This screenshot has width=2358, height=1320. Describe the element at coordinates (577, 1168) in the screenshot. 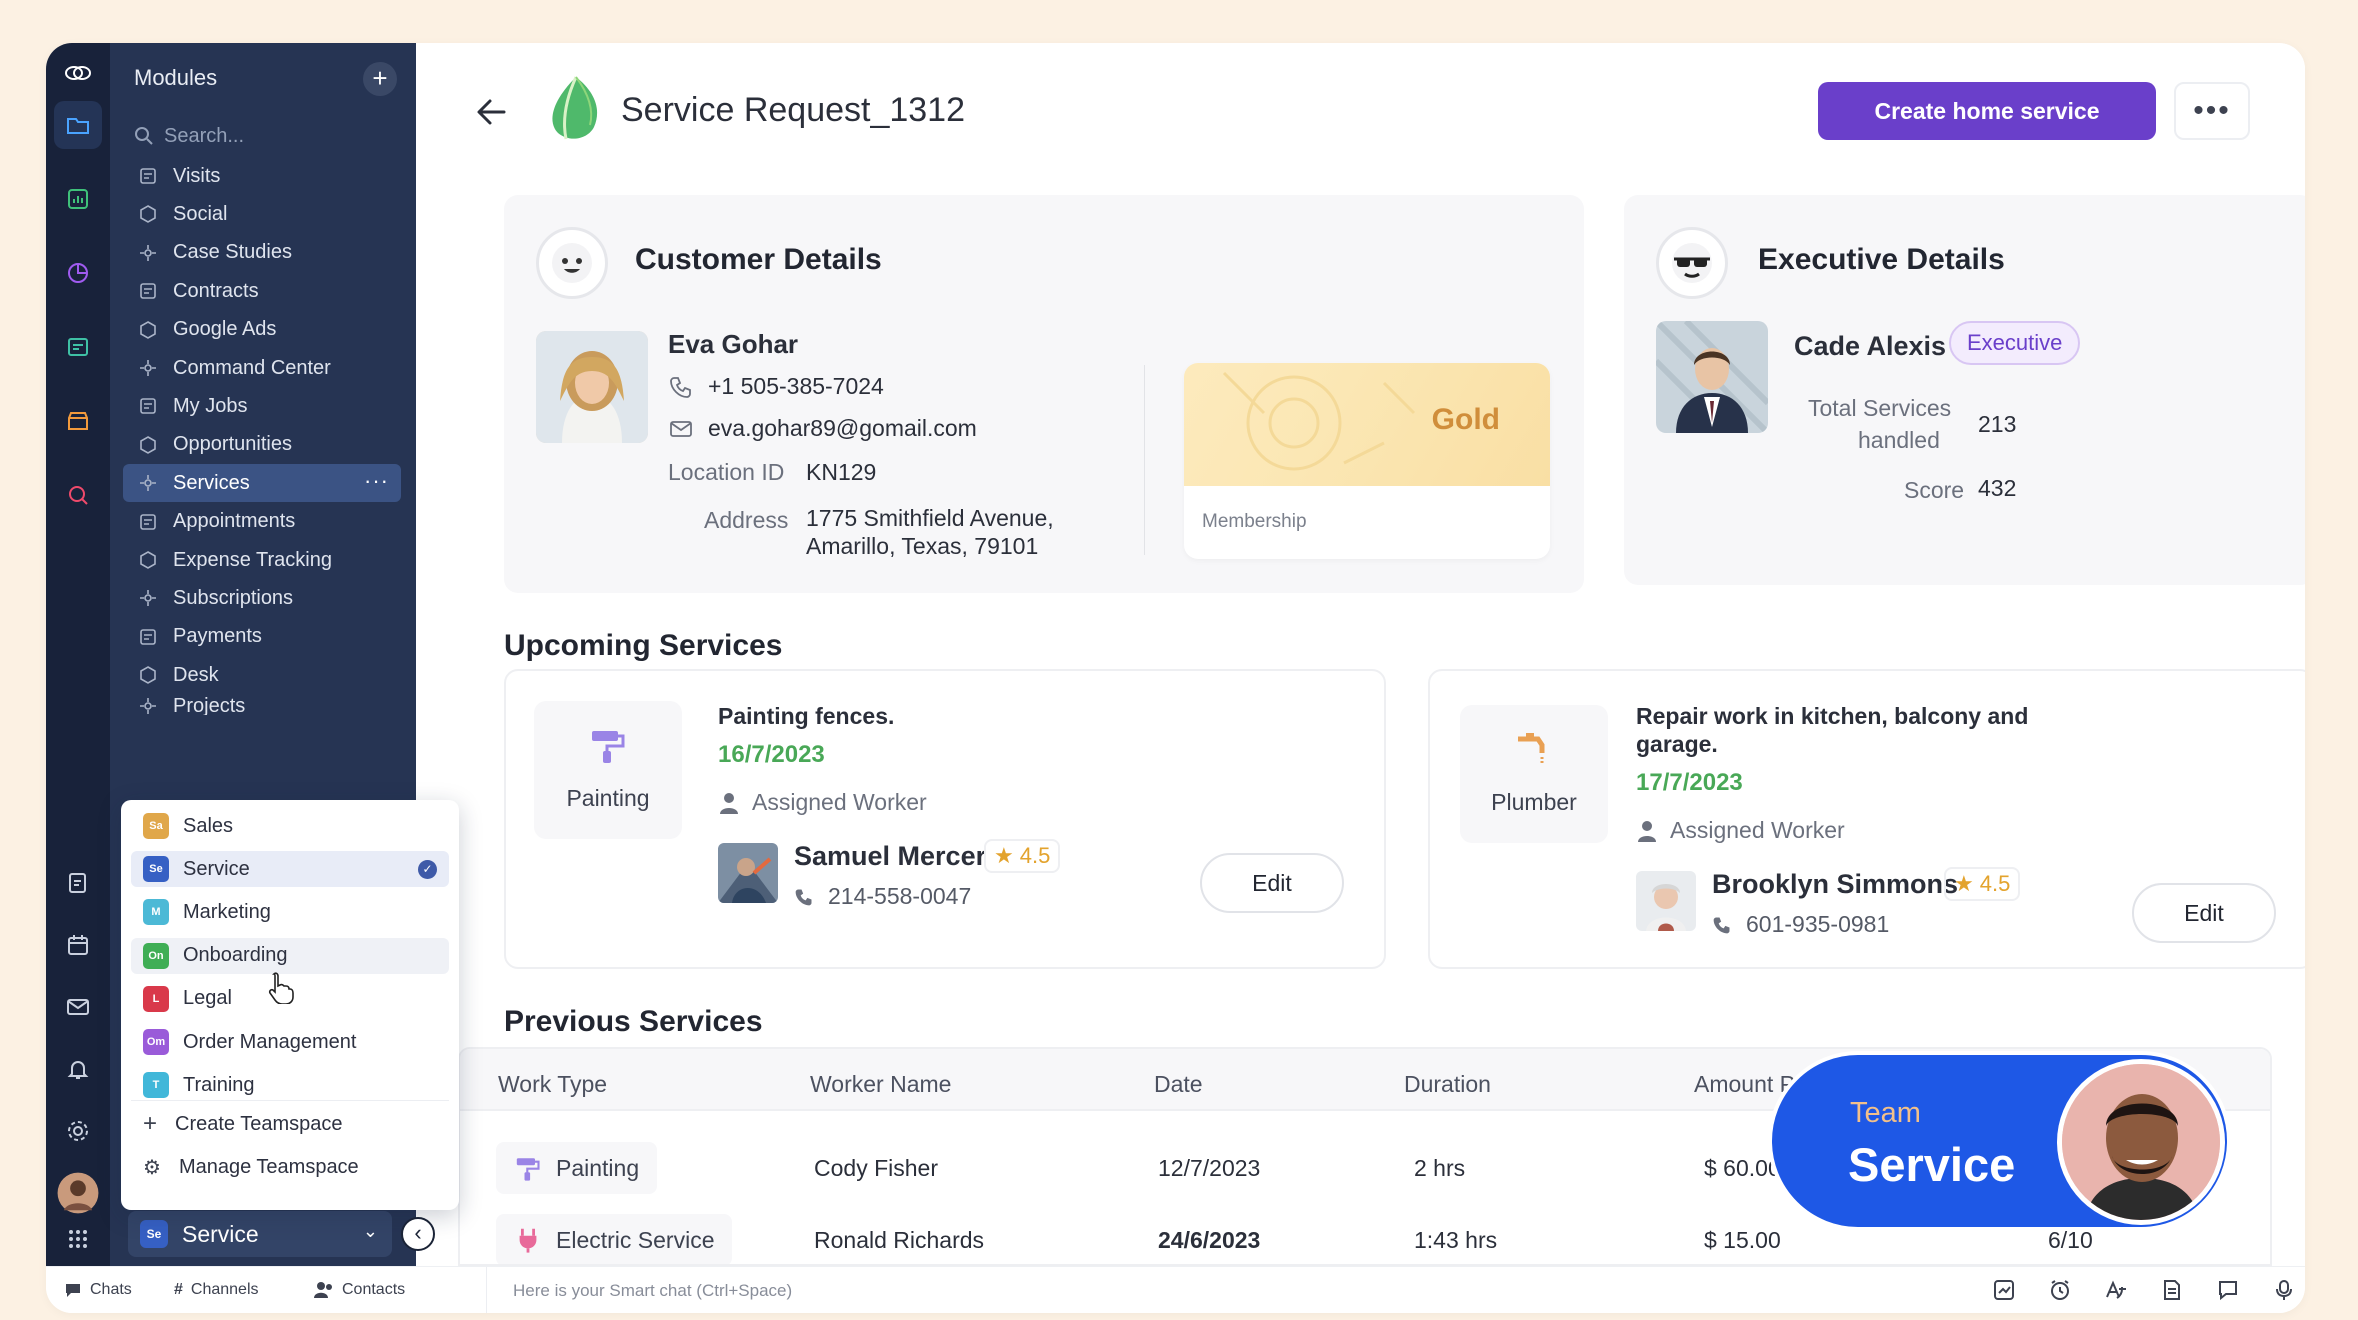

I see `work-type-pill: Painting` at that location.